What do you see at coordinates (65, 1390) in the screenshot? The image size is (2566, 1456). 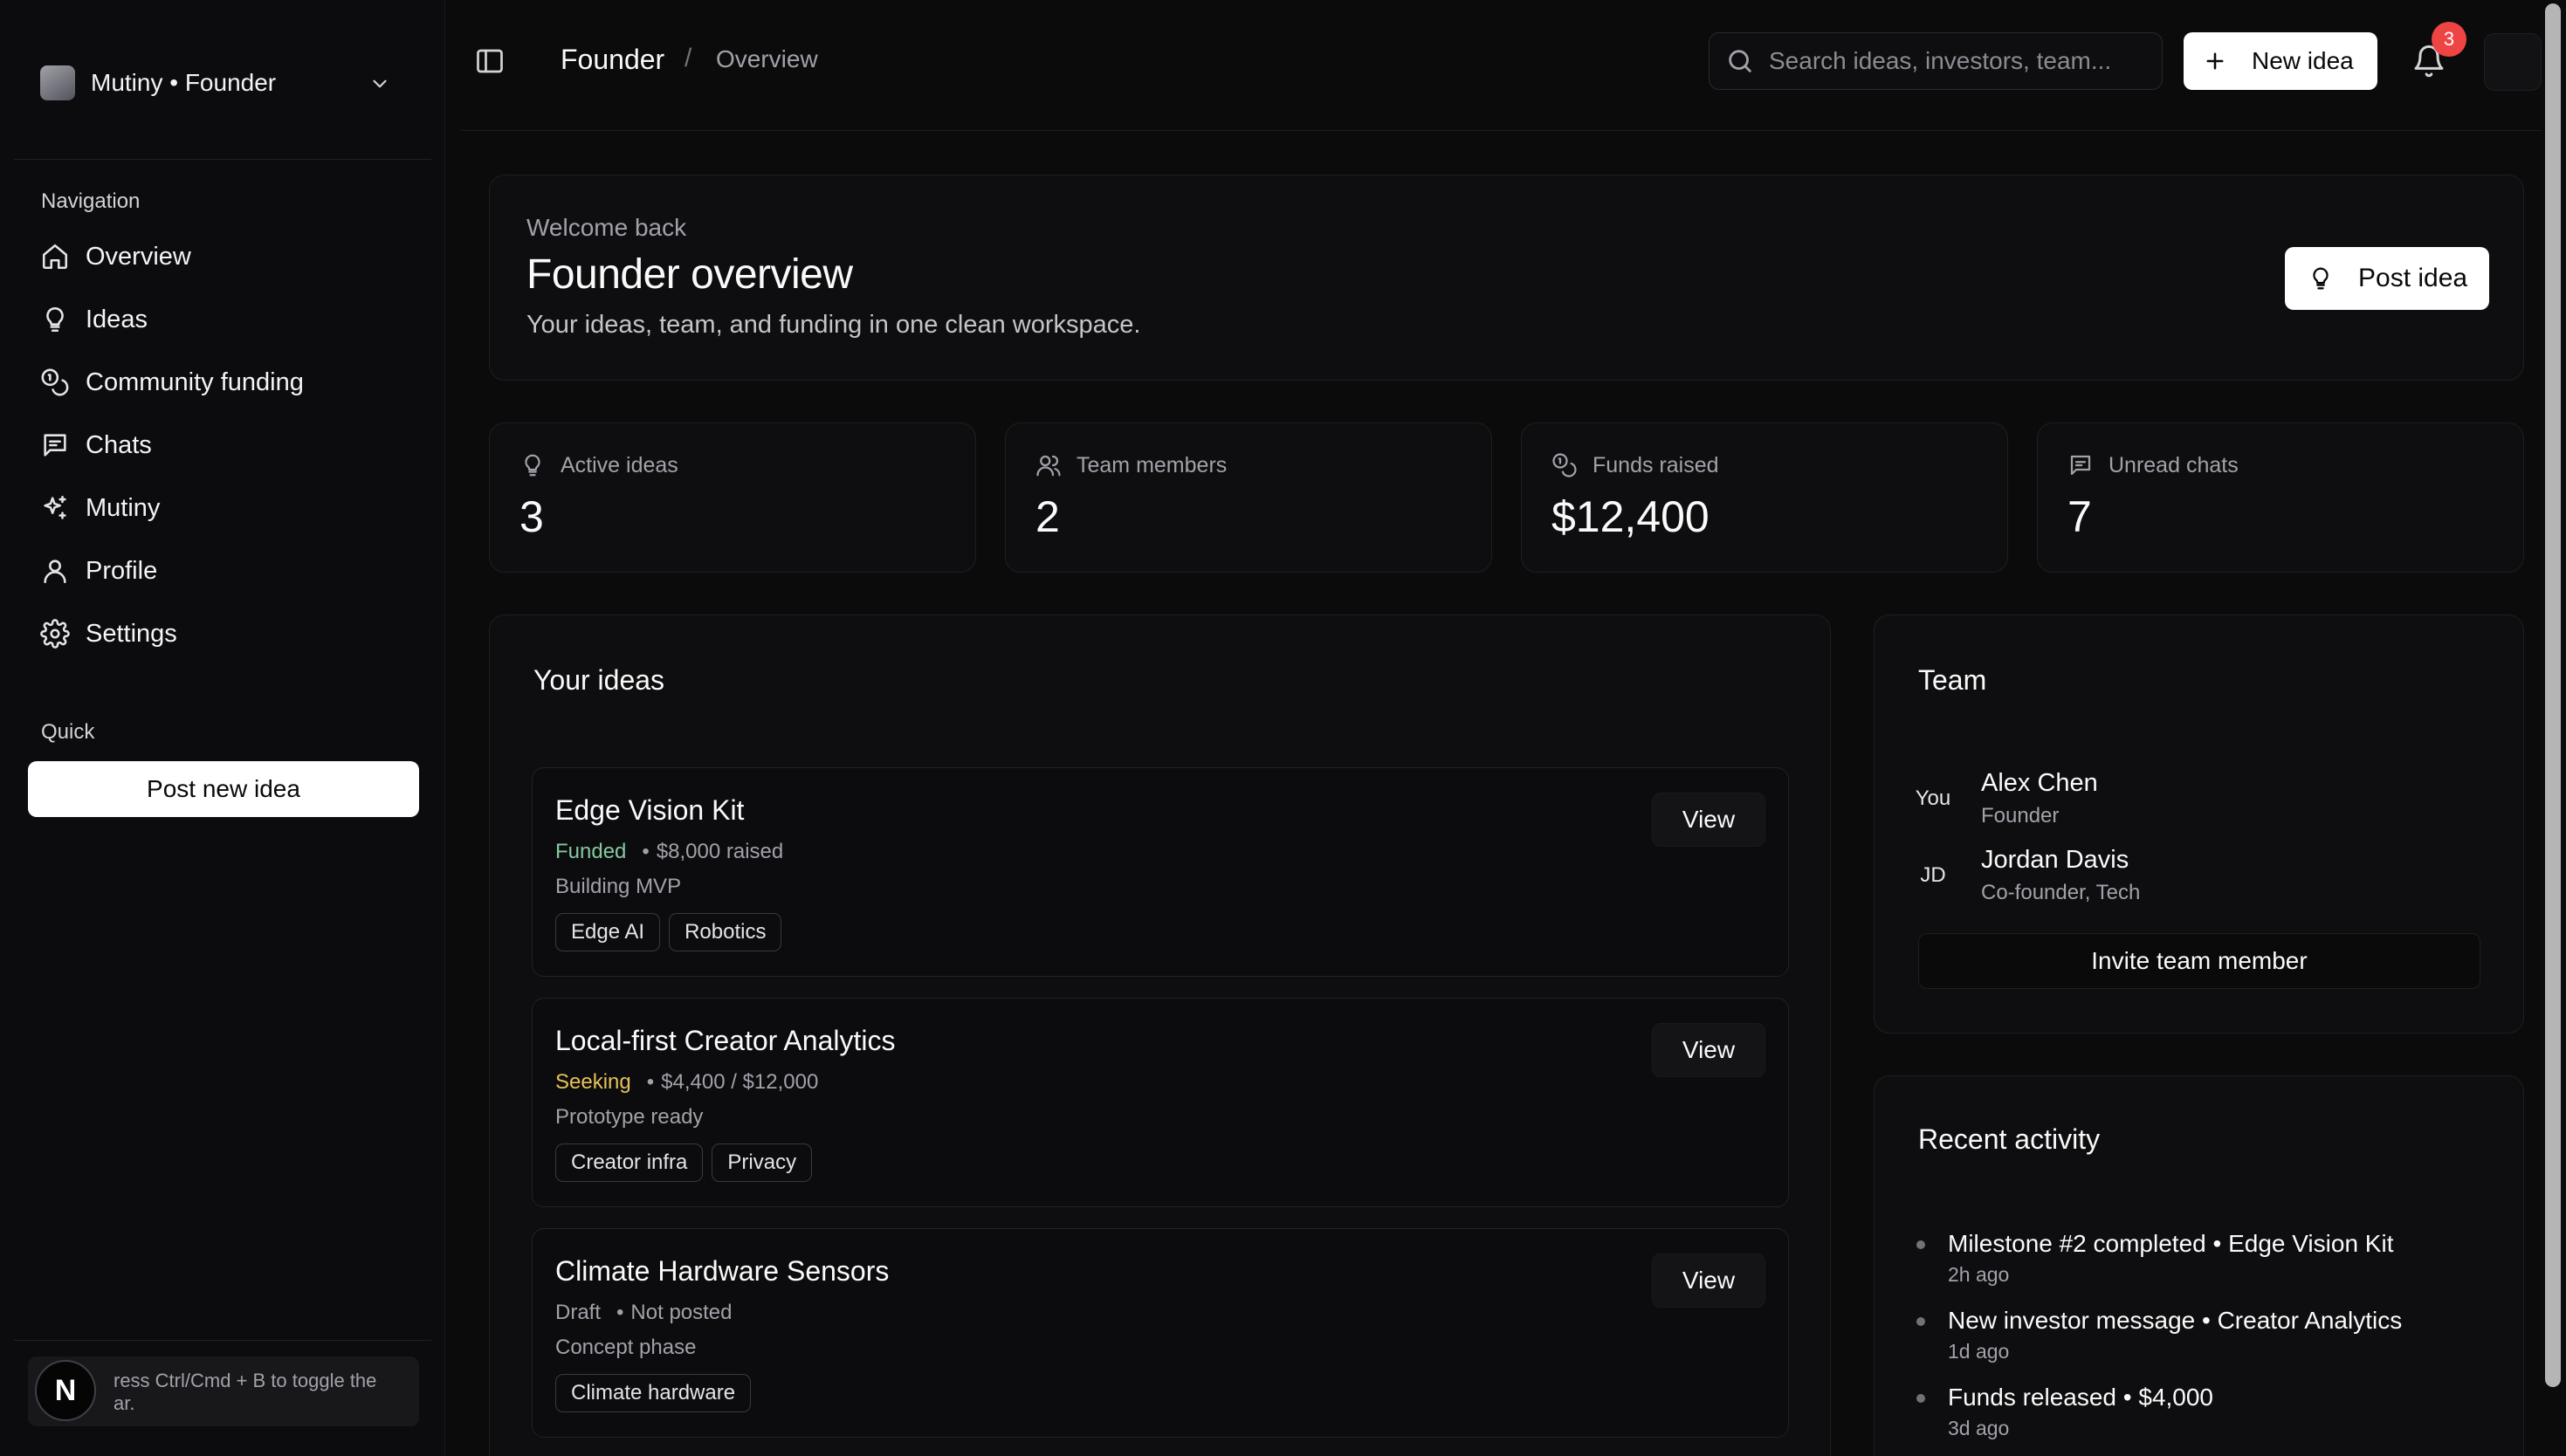 I see `dev-badge: N` at bounding box center [65, 1390].